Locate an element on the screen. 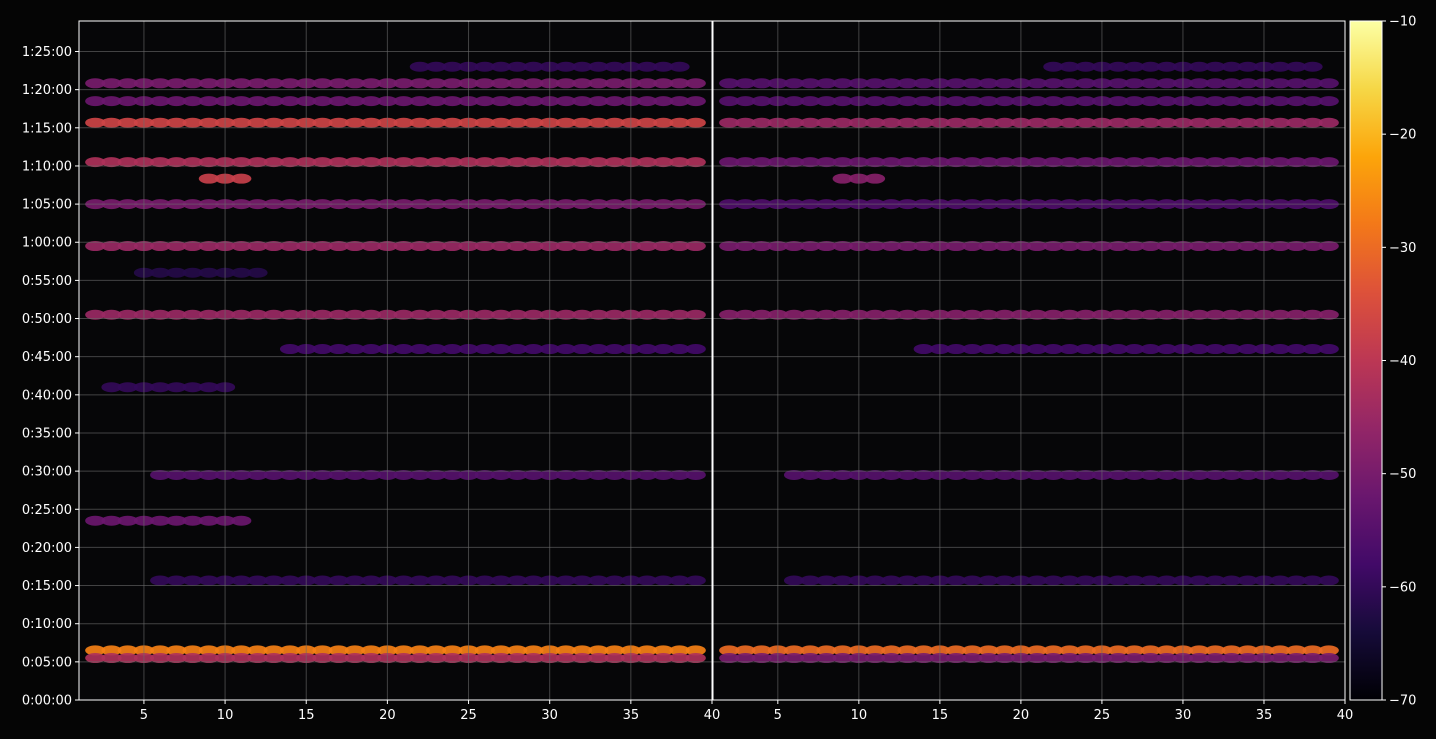 This screenshot has width=1436, height=739. colorbar-tick-label: −70 is located at coordinates (1402, 701).